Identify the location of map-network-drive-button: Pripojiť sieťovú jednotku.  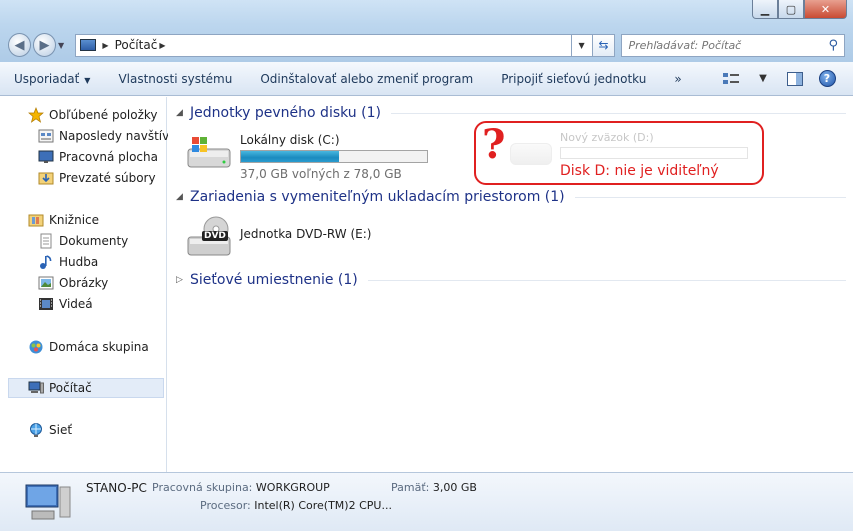
(573, 79).